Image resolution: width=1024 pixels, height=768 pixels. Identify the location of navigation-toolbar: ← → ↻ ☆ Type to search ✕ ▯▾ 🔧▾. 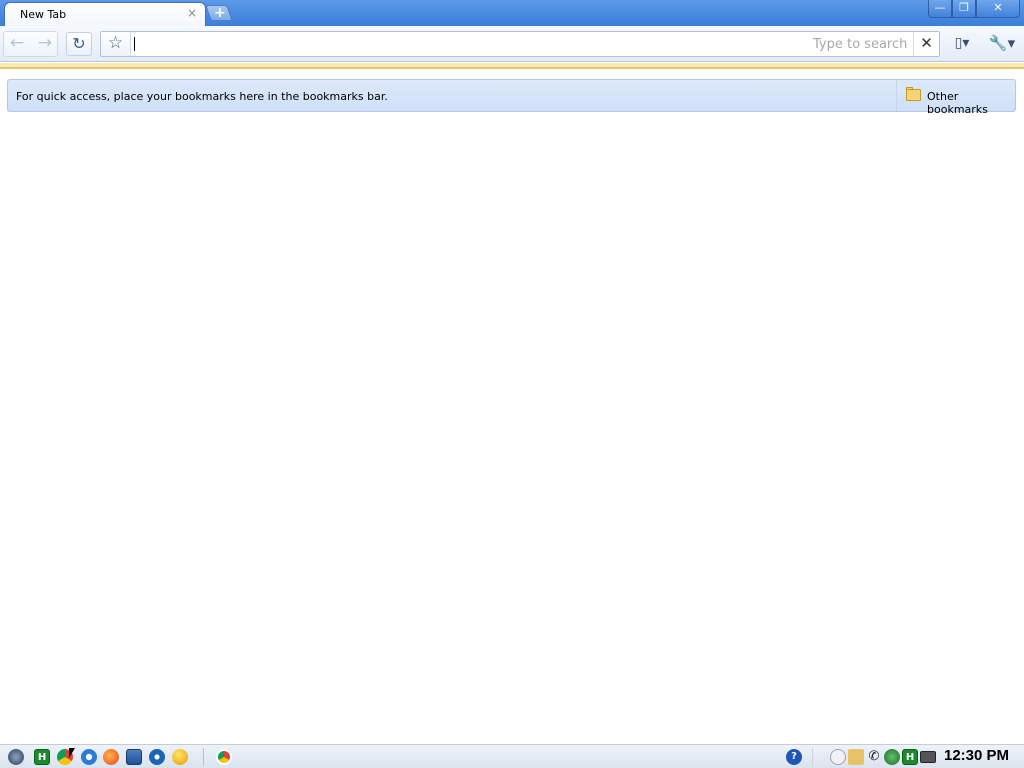
(512, 44).